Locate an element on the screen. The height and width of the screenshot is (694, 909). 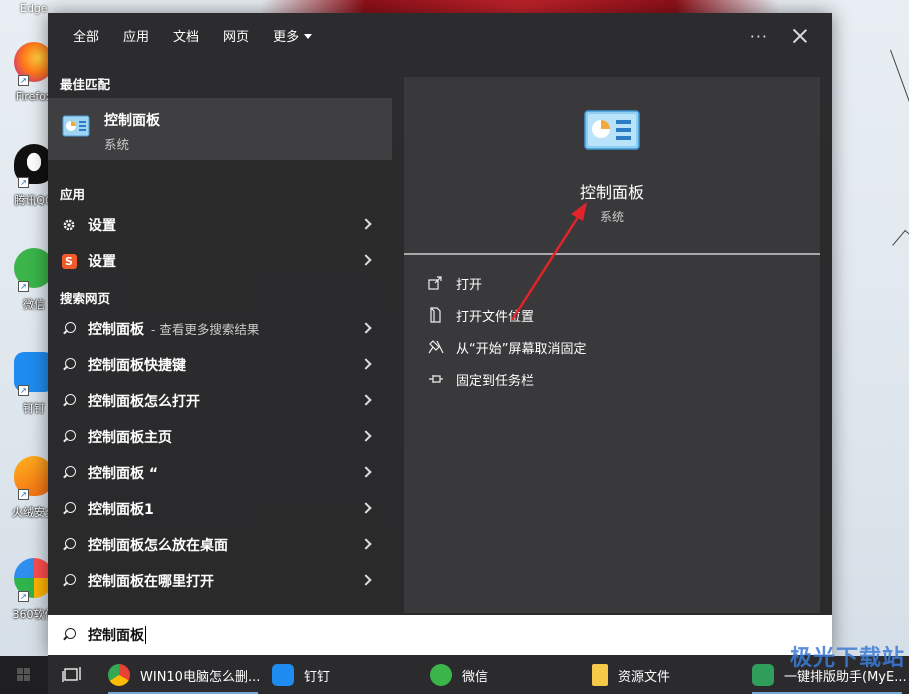
ellipsis-icon: ··· is located at coordinates (759, 36).